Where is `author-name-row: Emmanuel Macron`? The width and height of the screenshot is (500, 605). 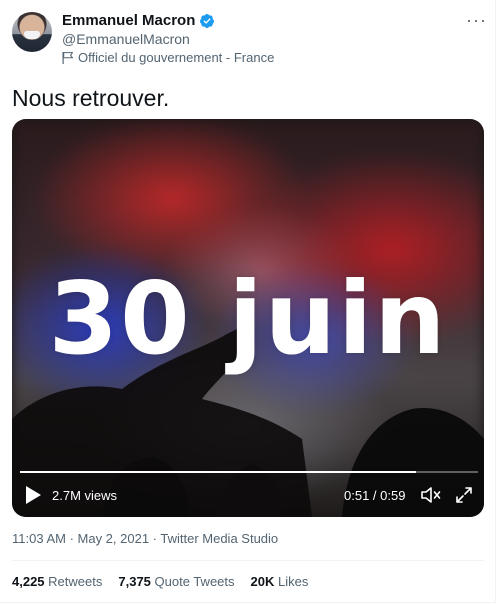 author-name-row: Emmanuel Macron is located at coordinates (138, 20).